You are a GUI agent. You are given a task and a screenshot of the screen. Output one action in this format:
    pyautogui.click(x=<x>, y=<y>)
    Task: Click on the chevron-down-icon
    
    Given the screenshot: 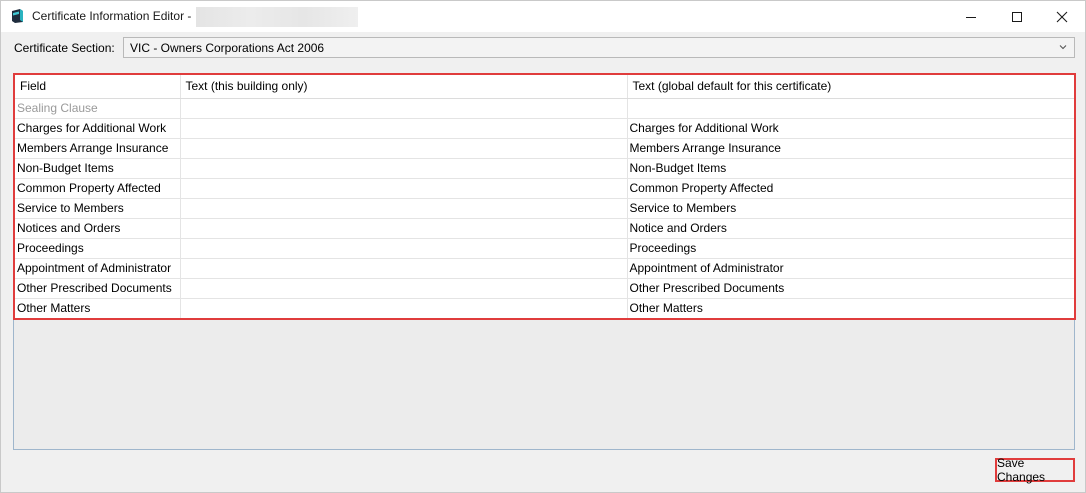 What is the action you would take?
    pyautogui.click(x=1063, y=47)
    